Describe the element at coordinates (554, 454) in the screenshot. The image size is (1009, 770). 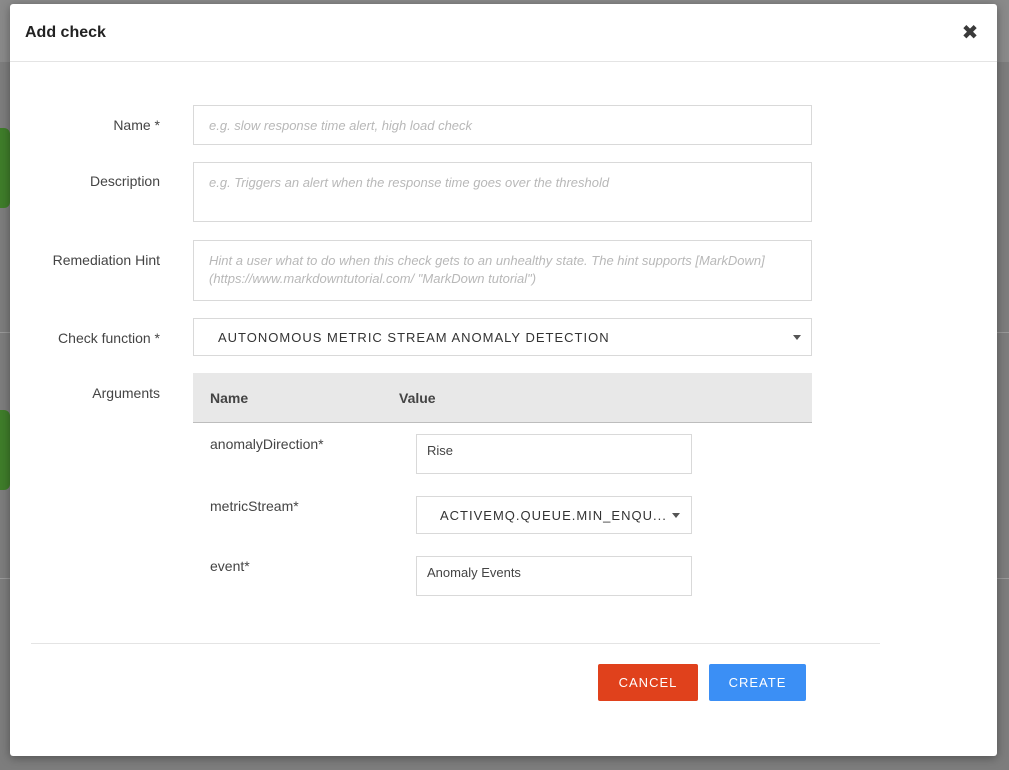
I see `anomaly-direction-input: Rise` at that location.